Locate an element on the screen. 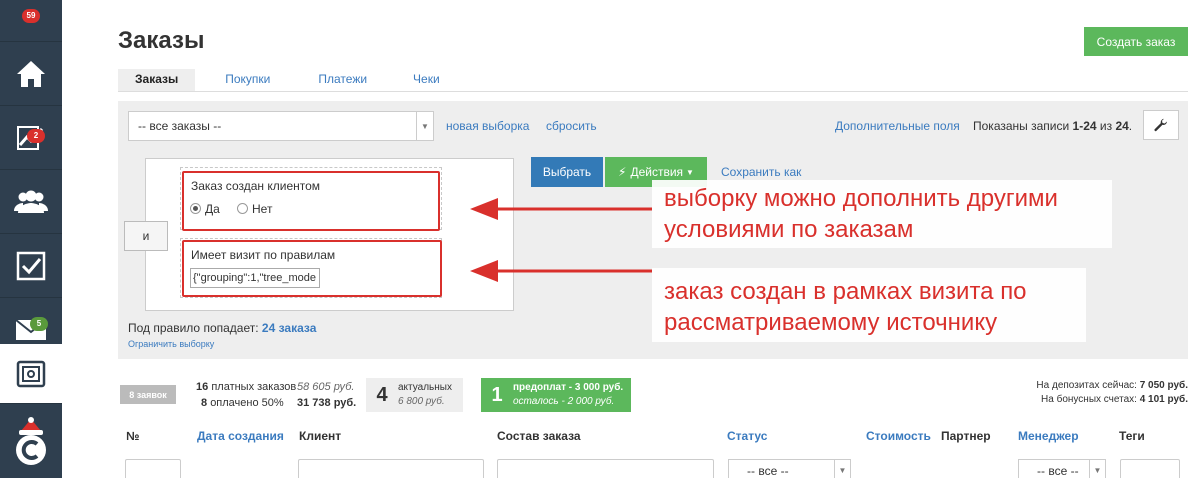  actual-details: актуальных 6 800 руб. is located at coordinates (425, 395).